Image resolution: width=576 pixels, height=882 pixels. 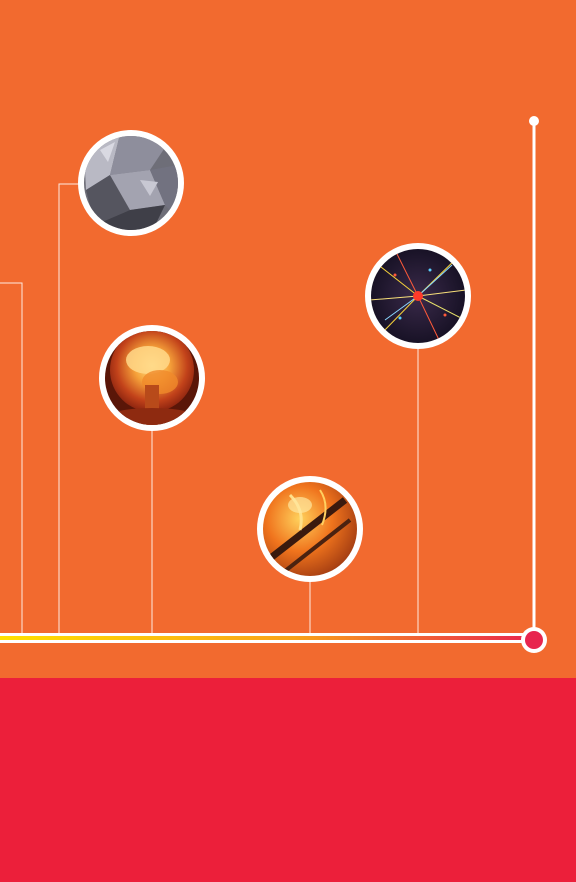 What do you see at coordinates (534, 121) in the screenshot?
I see `dot-cap-icon` at bounding box center [534, 121].